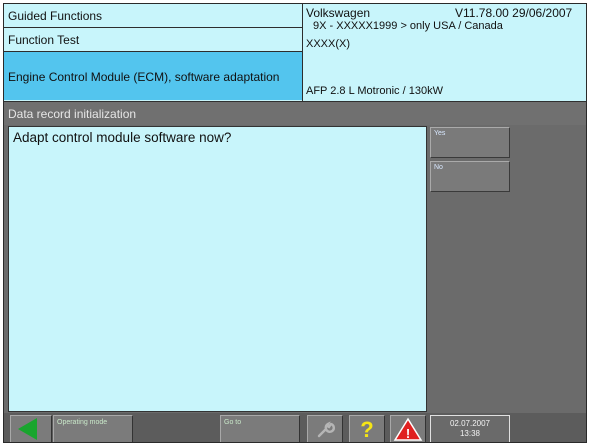 The height and width of the screenshot is (446, 592). I want to click on model-range: 9X - XXXXX1999 > only USA / Canada, so click(408, 26).